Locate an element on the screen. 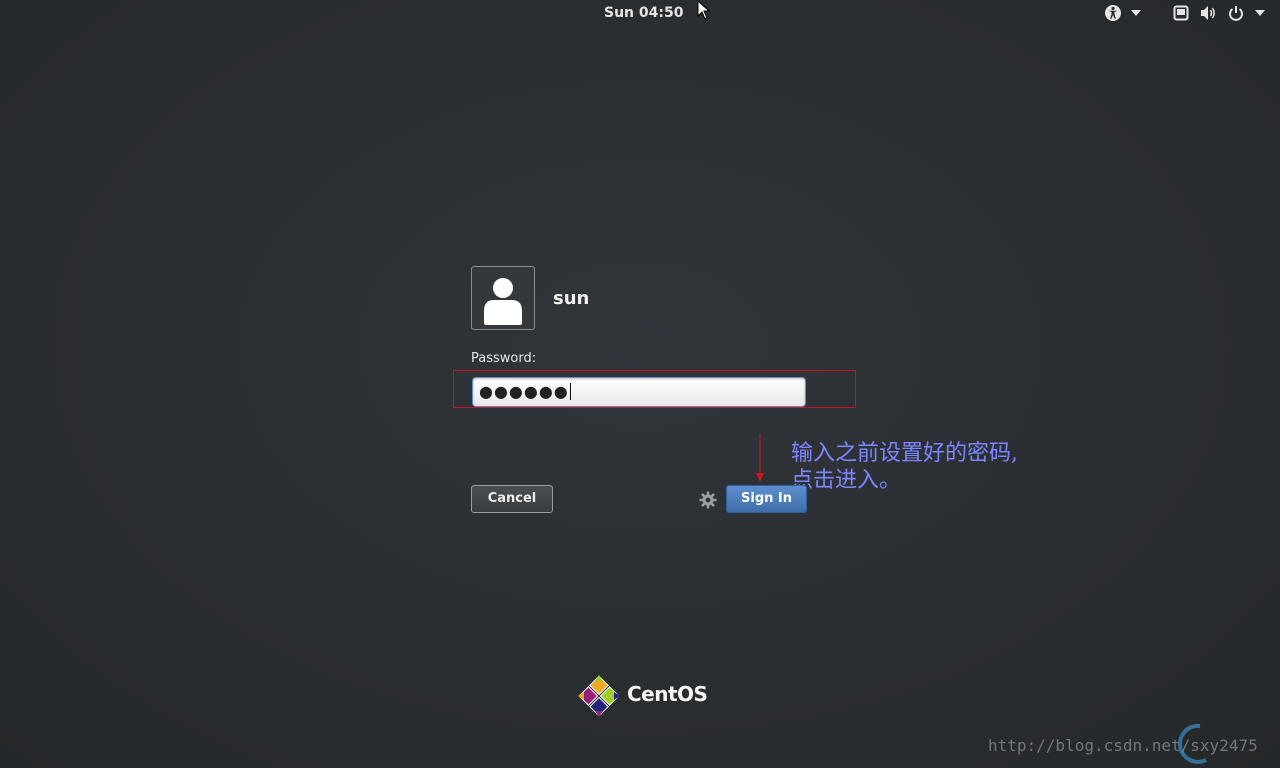 The height and width of the screenshot is (768, 1280). annotation-line-2: 点击进入。 is located at coordinates (846, 480).